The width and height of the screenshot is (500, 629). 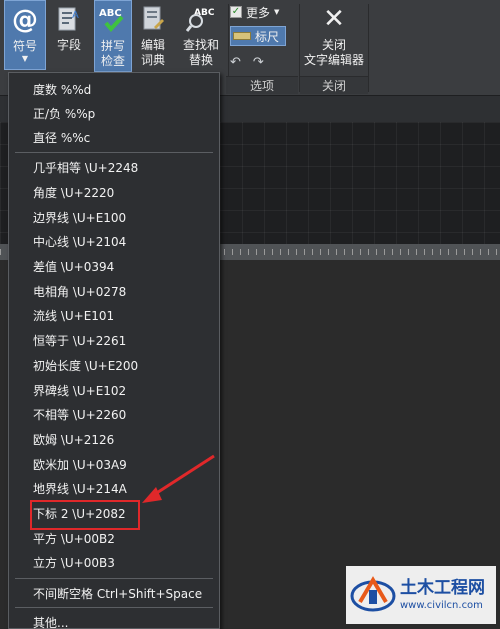 What do you see at coordinates (114, 113) in the screenshot?
I see `menu-item-plus-minus: 正/负 %%p` at bounding box center [114, 113].